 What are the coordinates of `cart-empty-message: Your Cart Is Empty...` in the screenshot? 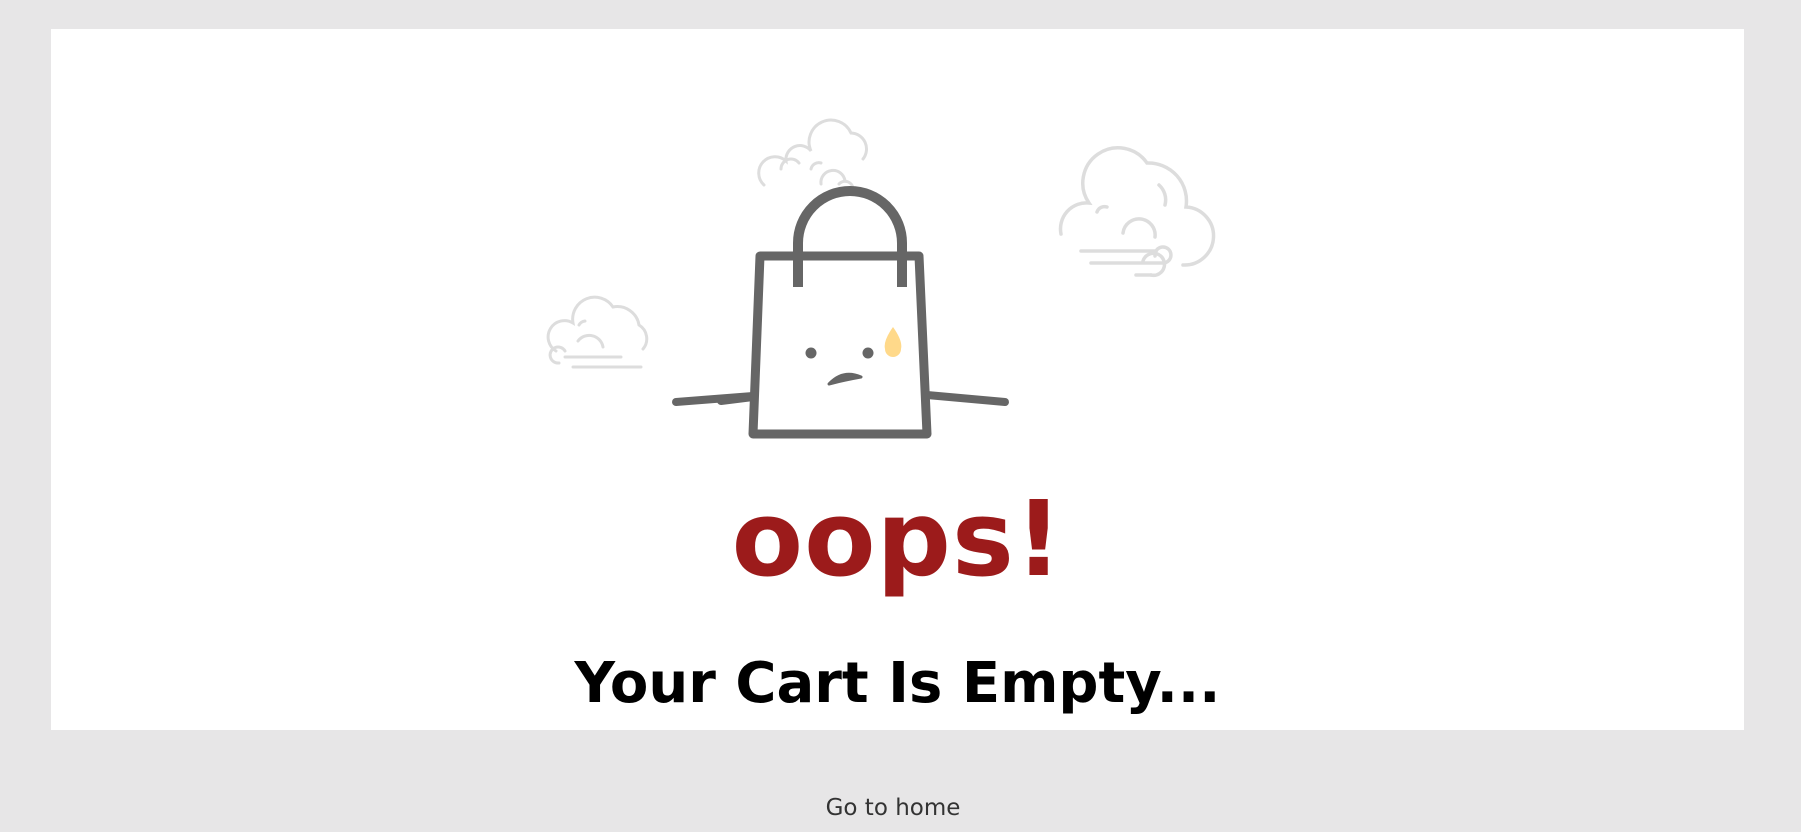 It's located at (897, 683).